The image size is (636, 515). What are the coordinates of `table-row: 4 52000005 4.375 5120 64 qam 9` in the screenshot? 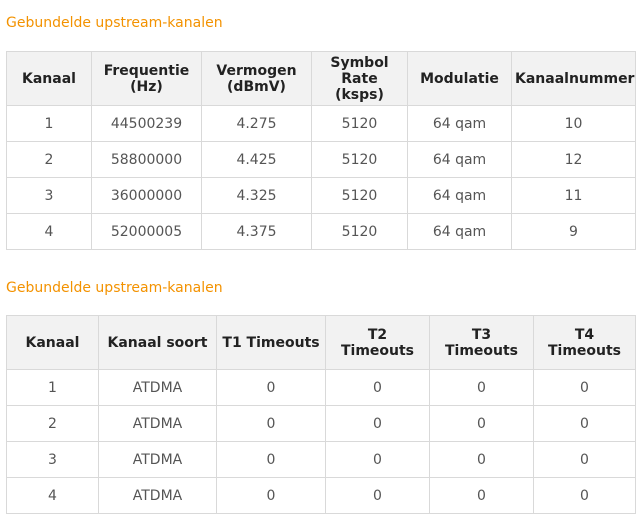 It's located at (321, 231).